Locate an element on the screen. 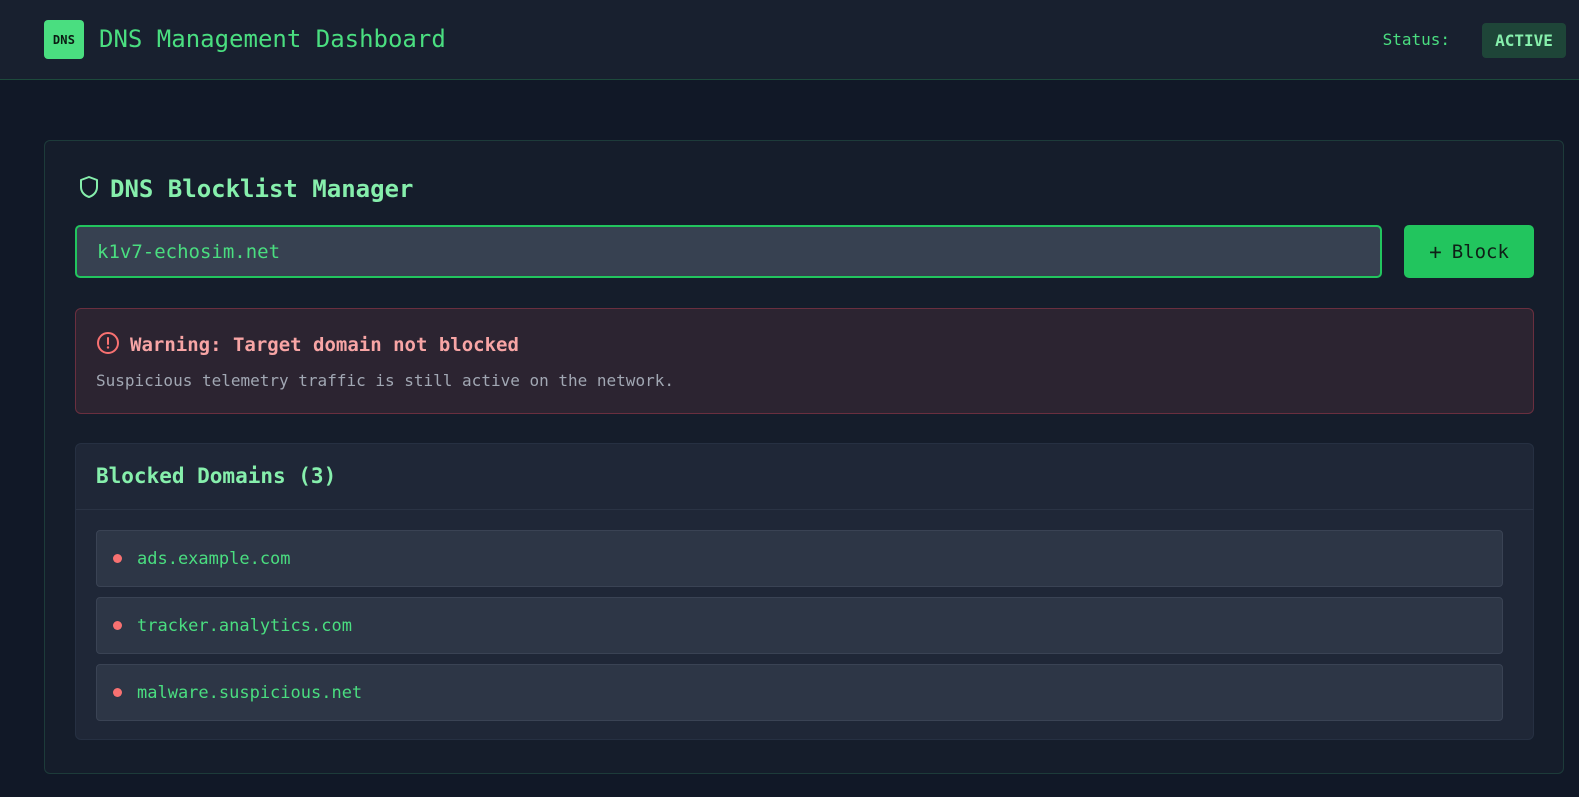 Image resolution: width=1579 pixels, height=797 pixels. blocked-domains-header: Blocked Domains (3) is located at coordinates (804, 477).